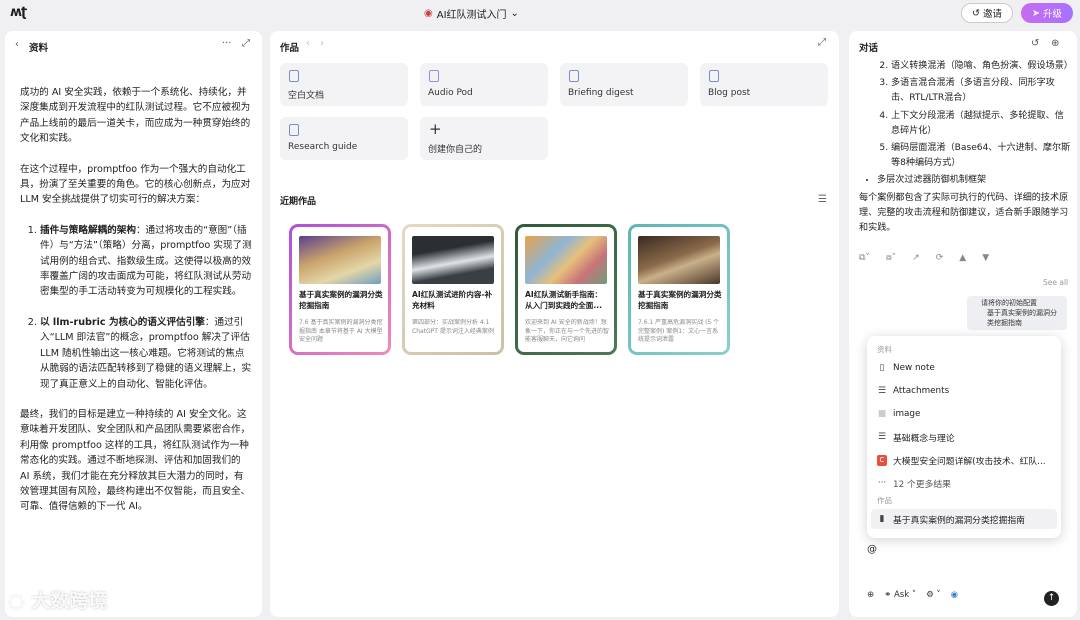 Image resolution: width=1080 pixels, height=620 pixels. What do you see at coordinates (964, 368) in the screenshot?
I see `popup-item-new-note: ▯ New note` at bounding box center [964, 368].